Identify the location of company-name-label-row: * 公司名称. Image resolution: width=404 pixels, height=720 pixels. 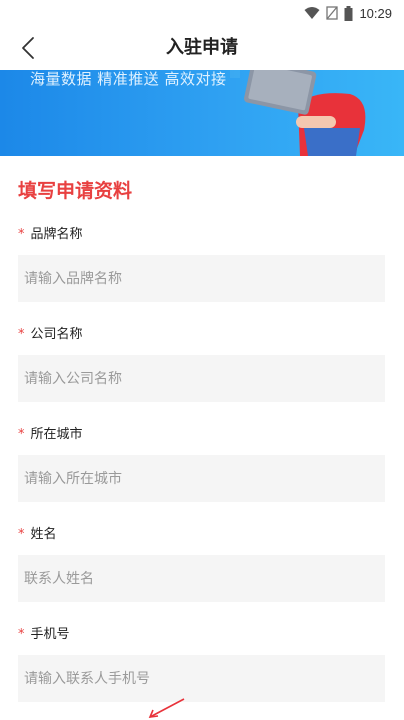
(201, 335).